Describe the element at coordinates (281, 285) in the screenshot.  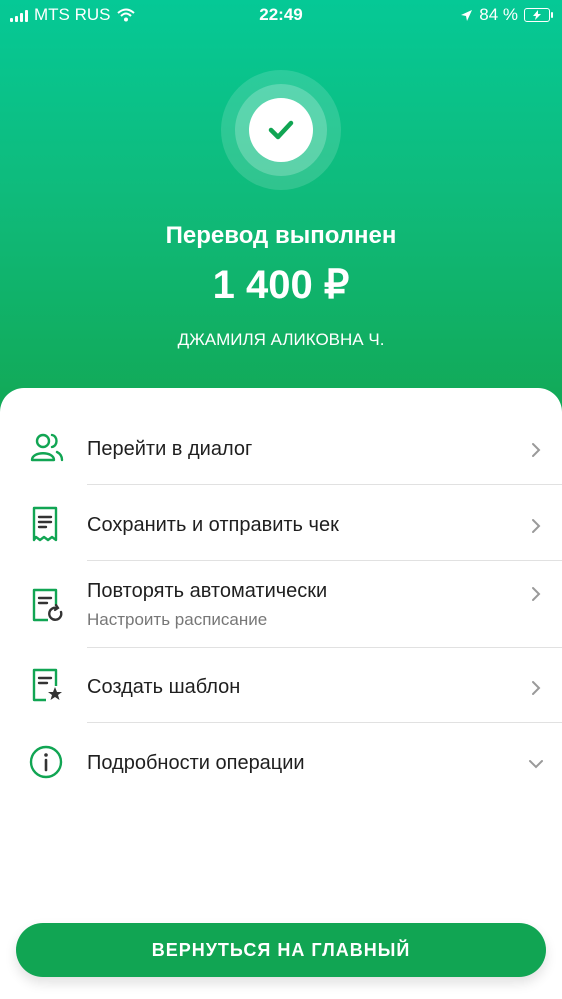
I see `transfer-amount: 1 400 ₽` at that location.